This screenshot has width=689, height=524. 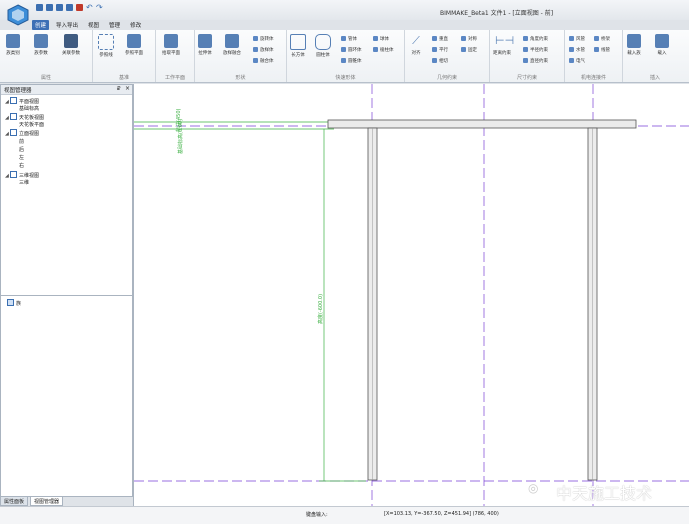 What do you see at coordinates (14, 303) in the screenshot?
I see `tree-item-family: 族` at bounding box center [14, 303].